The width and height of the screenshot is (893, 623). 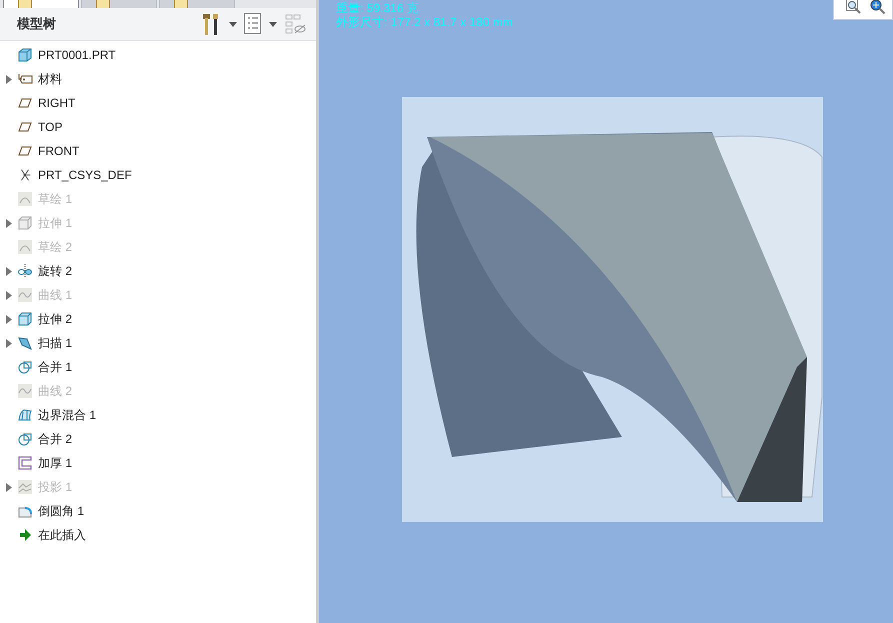 What do you see at coordinates (55, 439) in the screenshot?
I see `tree-item: 合并 2` at bounding box center [55, 439].